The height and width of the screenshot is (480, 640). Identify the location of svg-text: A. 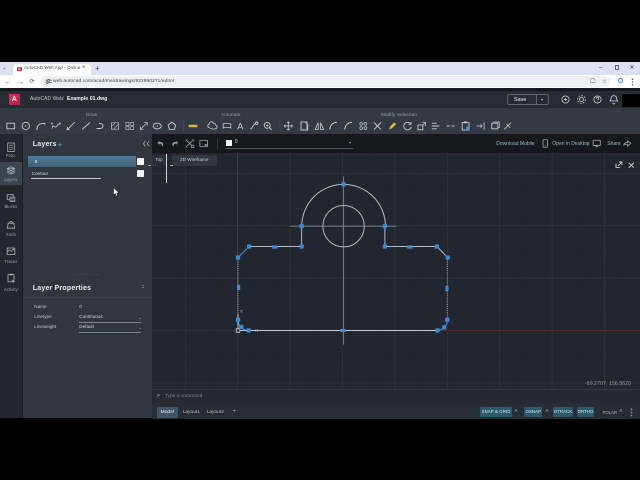
(240, 126).